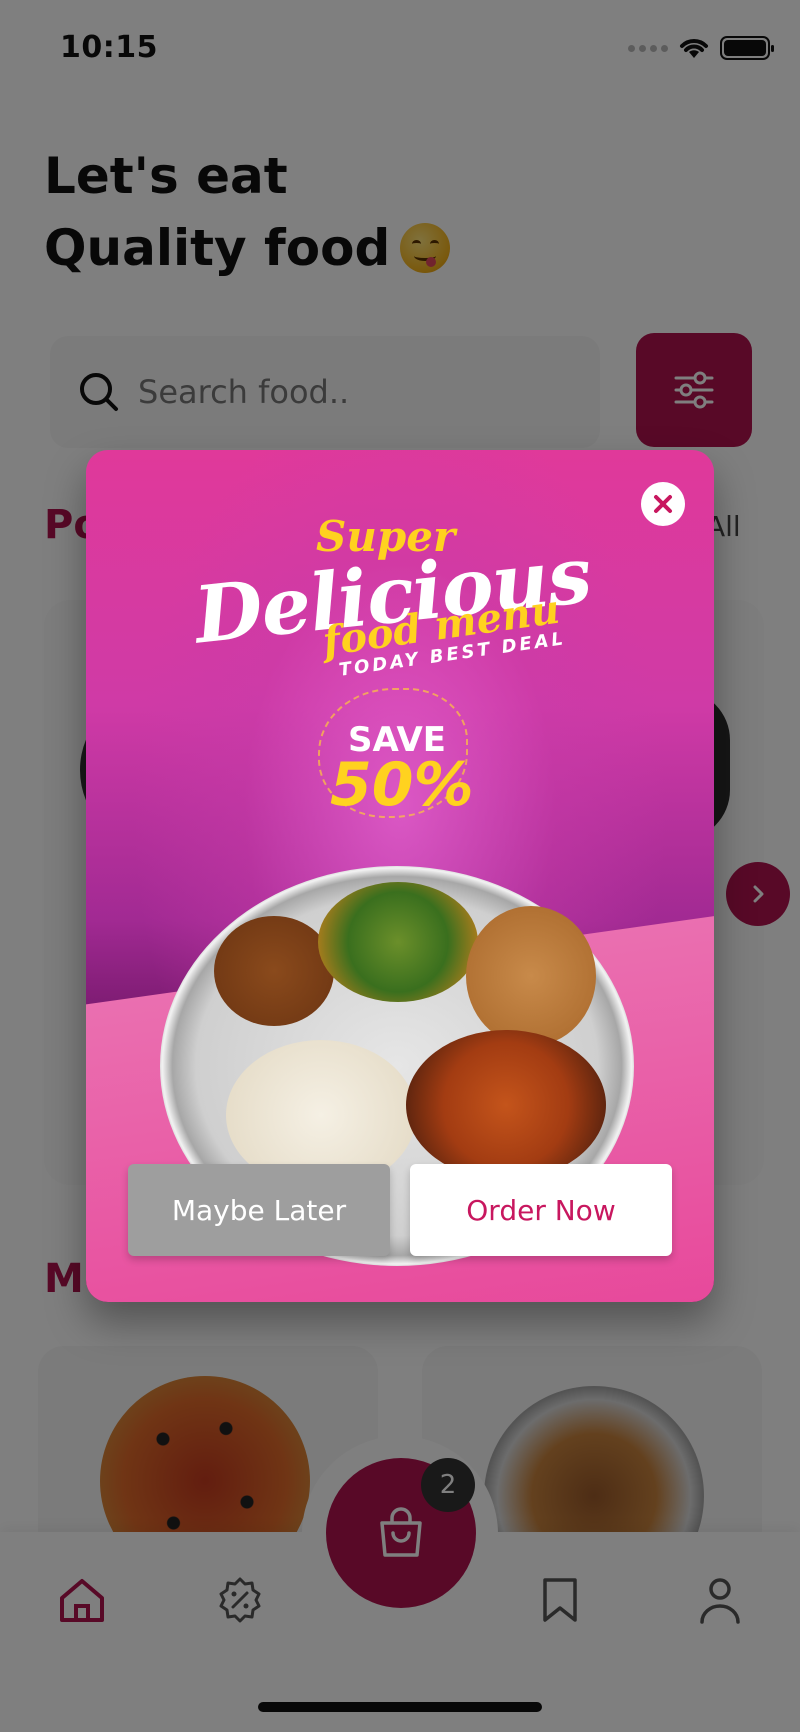 This screenshot has width=800, height=1732. Describe the element at coordinates (259, 1210) in the screenshot. I see `maybe-later-button: Maybe Later` at that location.